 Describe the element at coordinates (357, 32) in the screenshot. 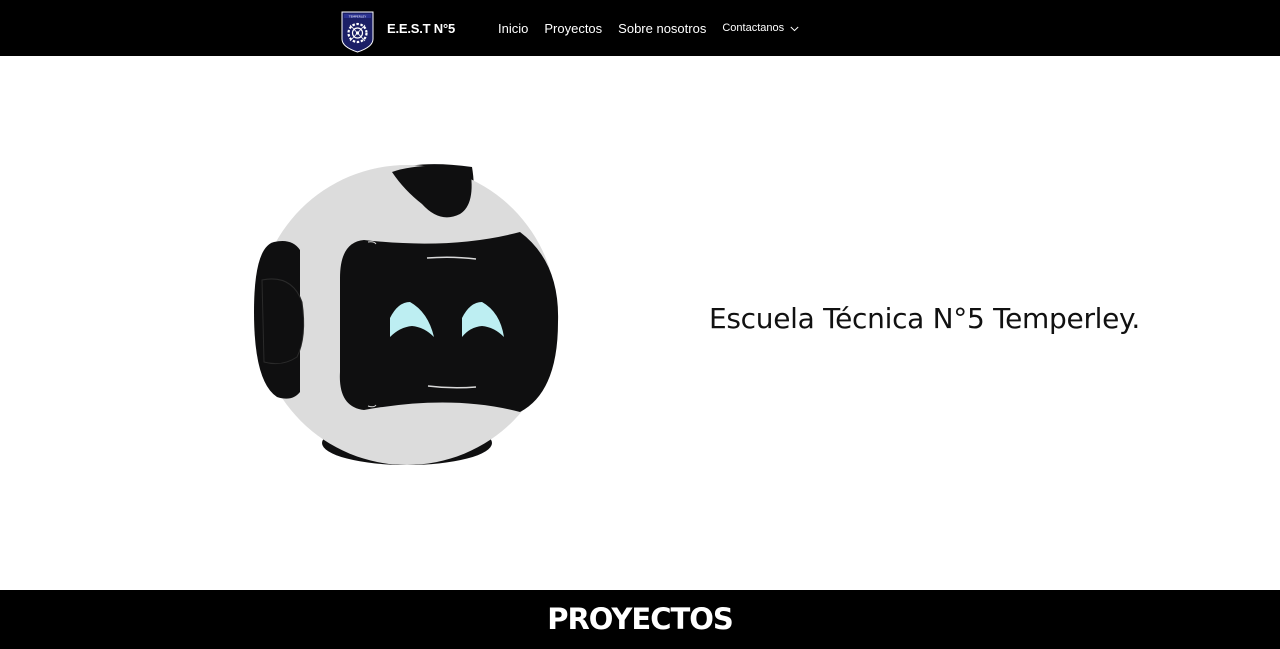

I see `school-shield-logo: TEMPERLEY` at that location.